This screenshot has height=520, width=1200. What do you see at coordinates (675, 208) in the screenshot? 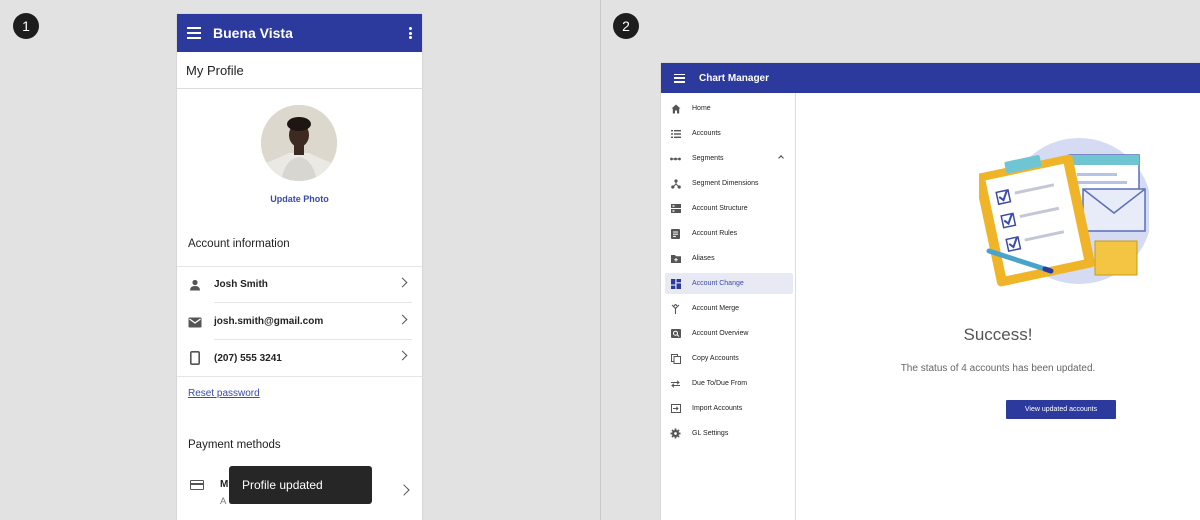
I see `structure-icon` at bounding box center [675, 208].